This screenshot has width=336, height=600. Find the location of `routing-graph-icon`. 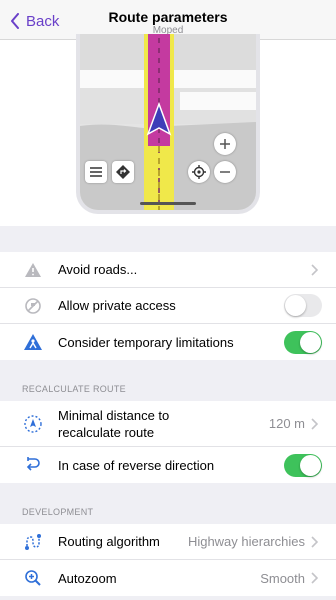

routing-graph-icon is located at coordinates (33, 542).